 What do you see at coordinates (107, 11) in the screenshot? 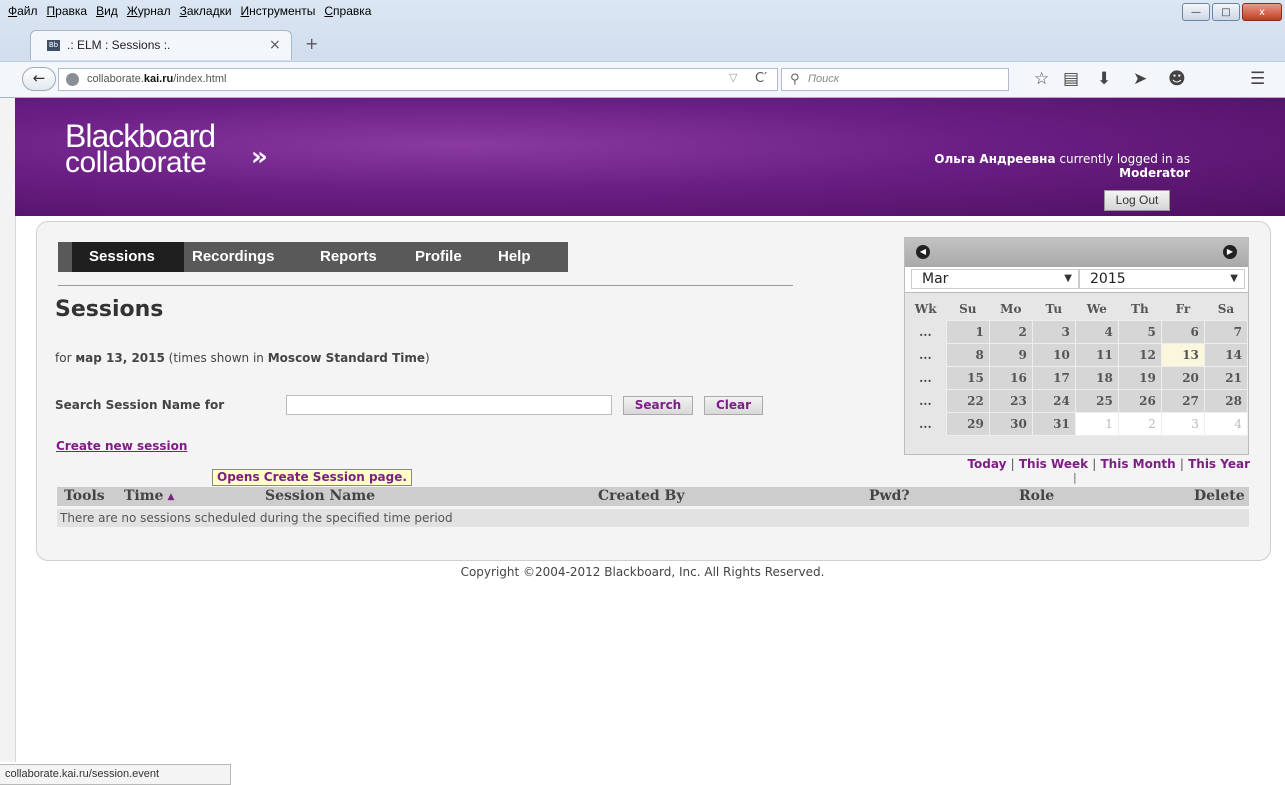
I see `menu-view: Вид` at bounding box center [107, 11].